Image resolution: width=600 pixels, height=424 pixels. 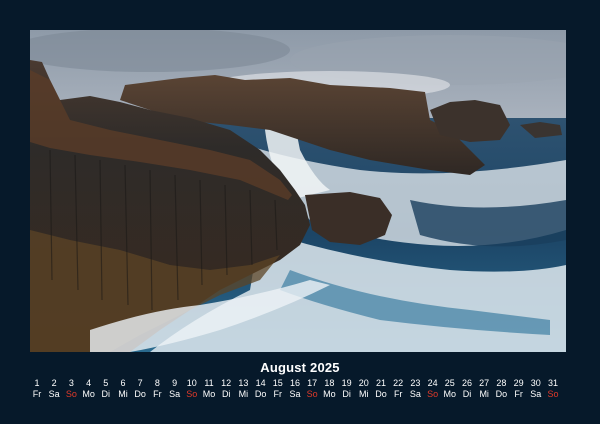 I want to click on calendar-day: 21 Do, so click(x=381, y=389).